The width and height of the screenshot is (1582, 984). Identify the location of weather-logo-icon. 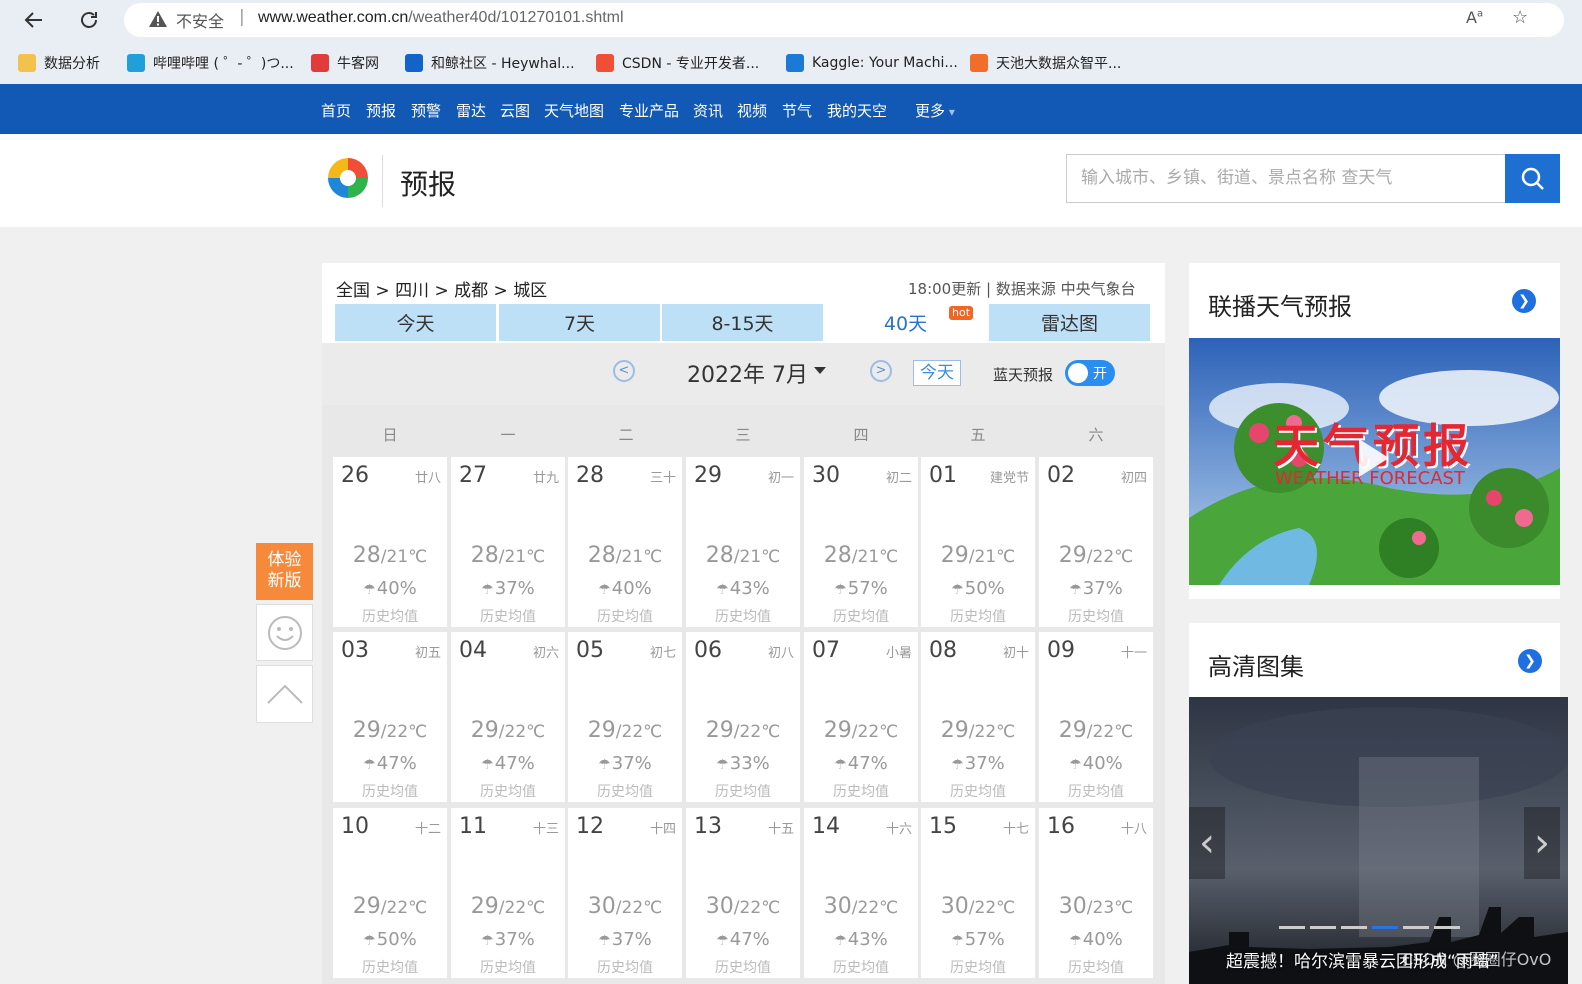
(348, 179).